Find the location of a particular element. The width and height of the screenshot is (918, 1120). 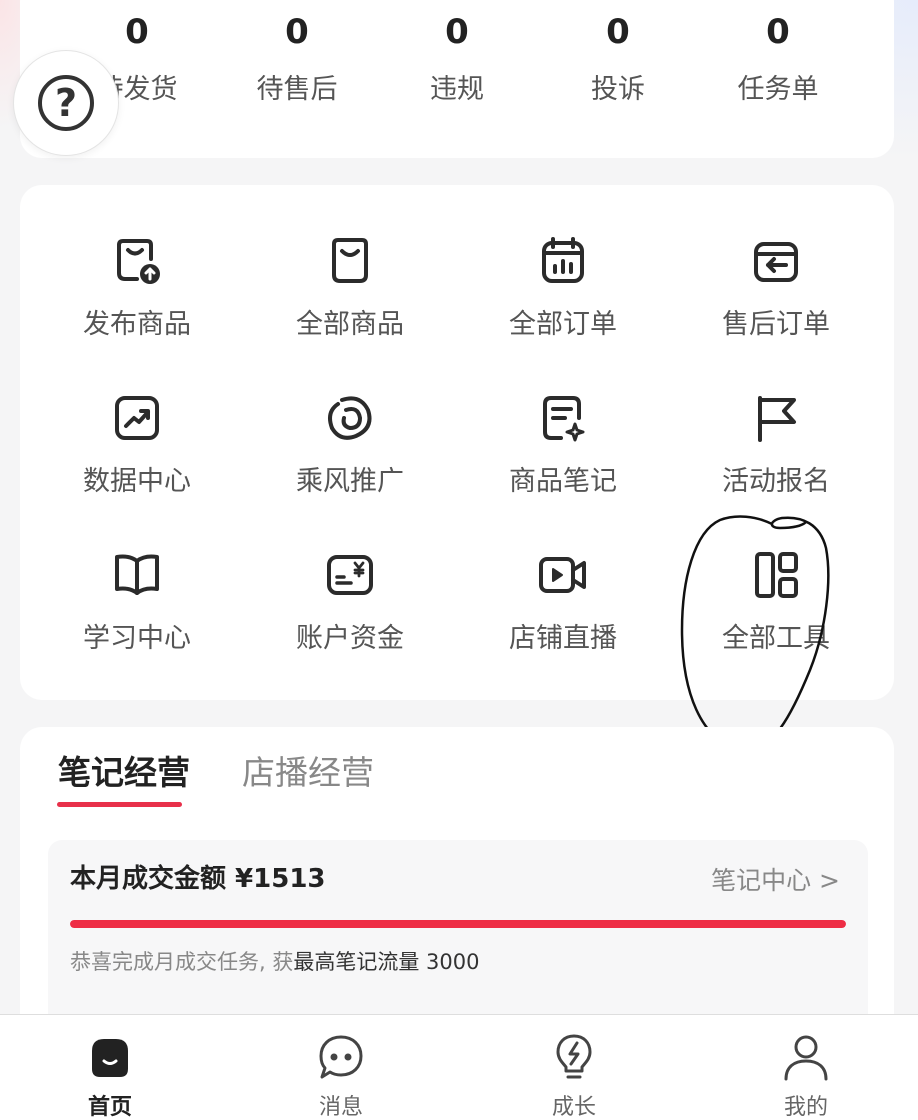

sales-progress-fill is located at coordinates (458, 924).